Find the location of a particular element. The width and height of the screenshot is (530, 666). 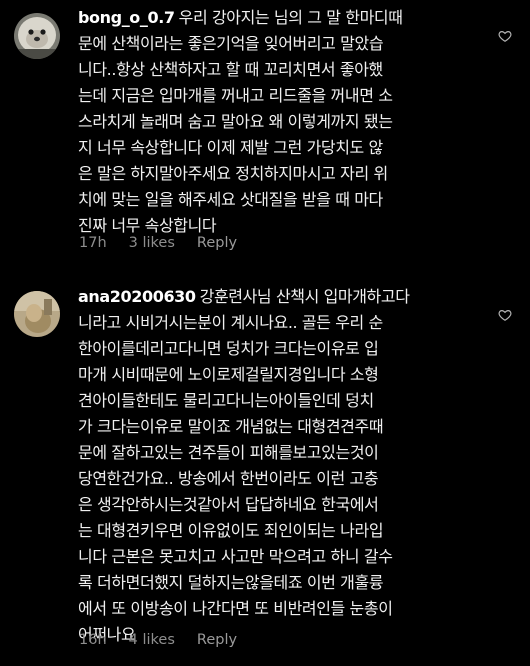

comment-line: 한아이를데리고다니면 덩치가 크다는이유로 입 is located at coordinates (228, 348).